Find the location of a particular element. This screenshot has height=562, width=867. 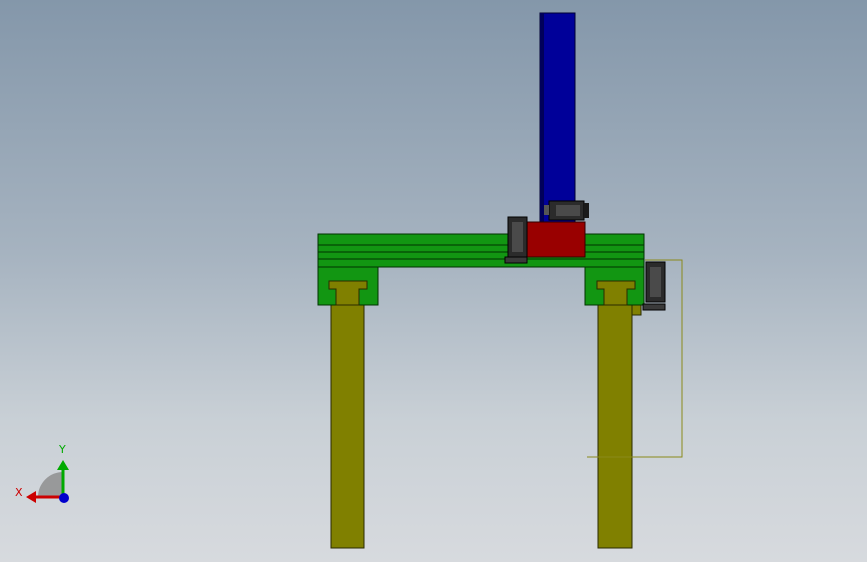

triad-y-label: Y is located at coordinates (62, 449).